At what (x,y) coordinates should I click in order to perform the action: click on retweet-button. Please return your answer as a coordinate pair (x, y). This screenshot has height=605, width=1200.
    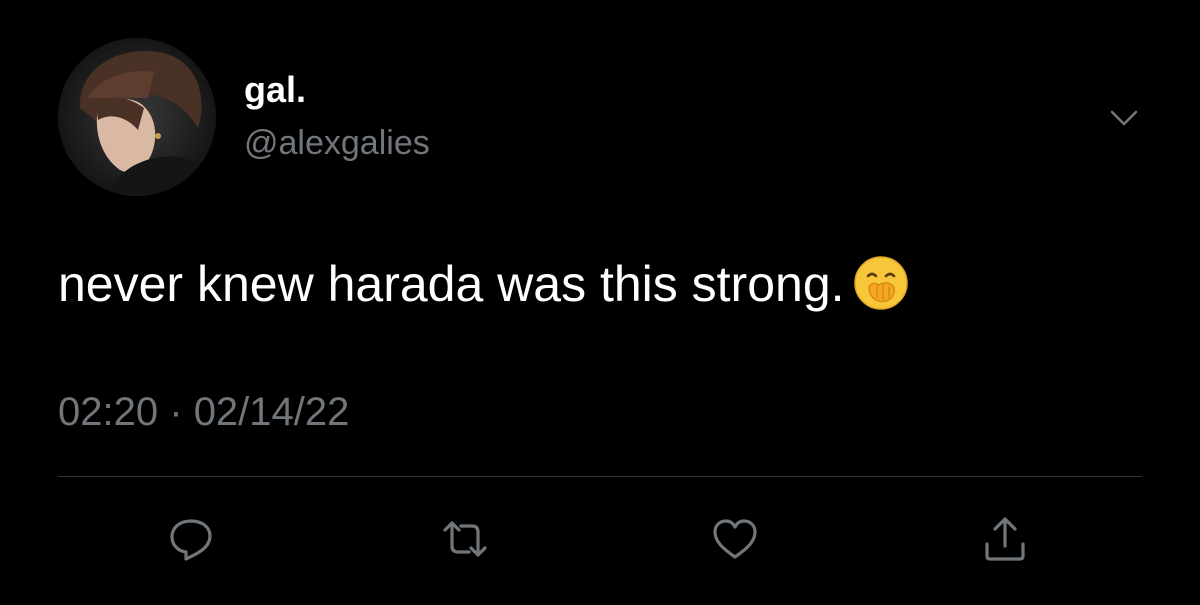
    Looking at the image, I should click on (465, 539).